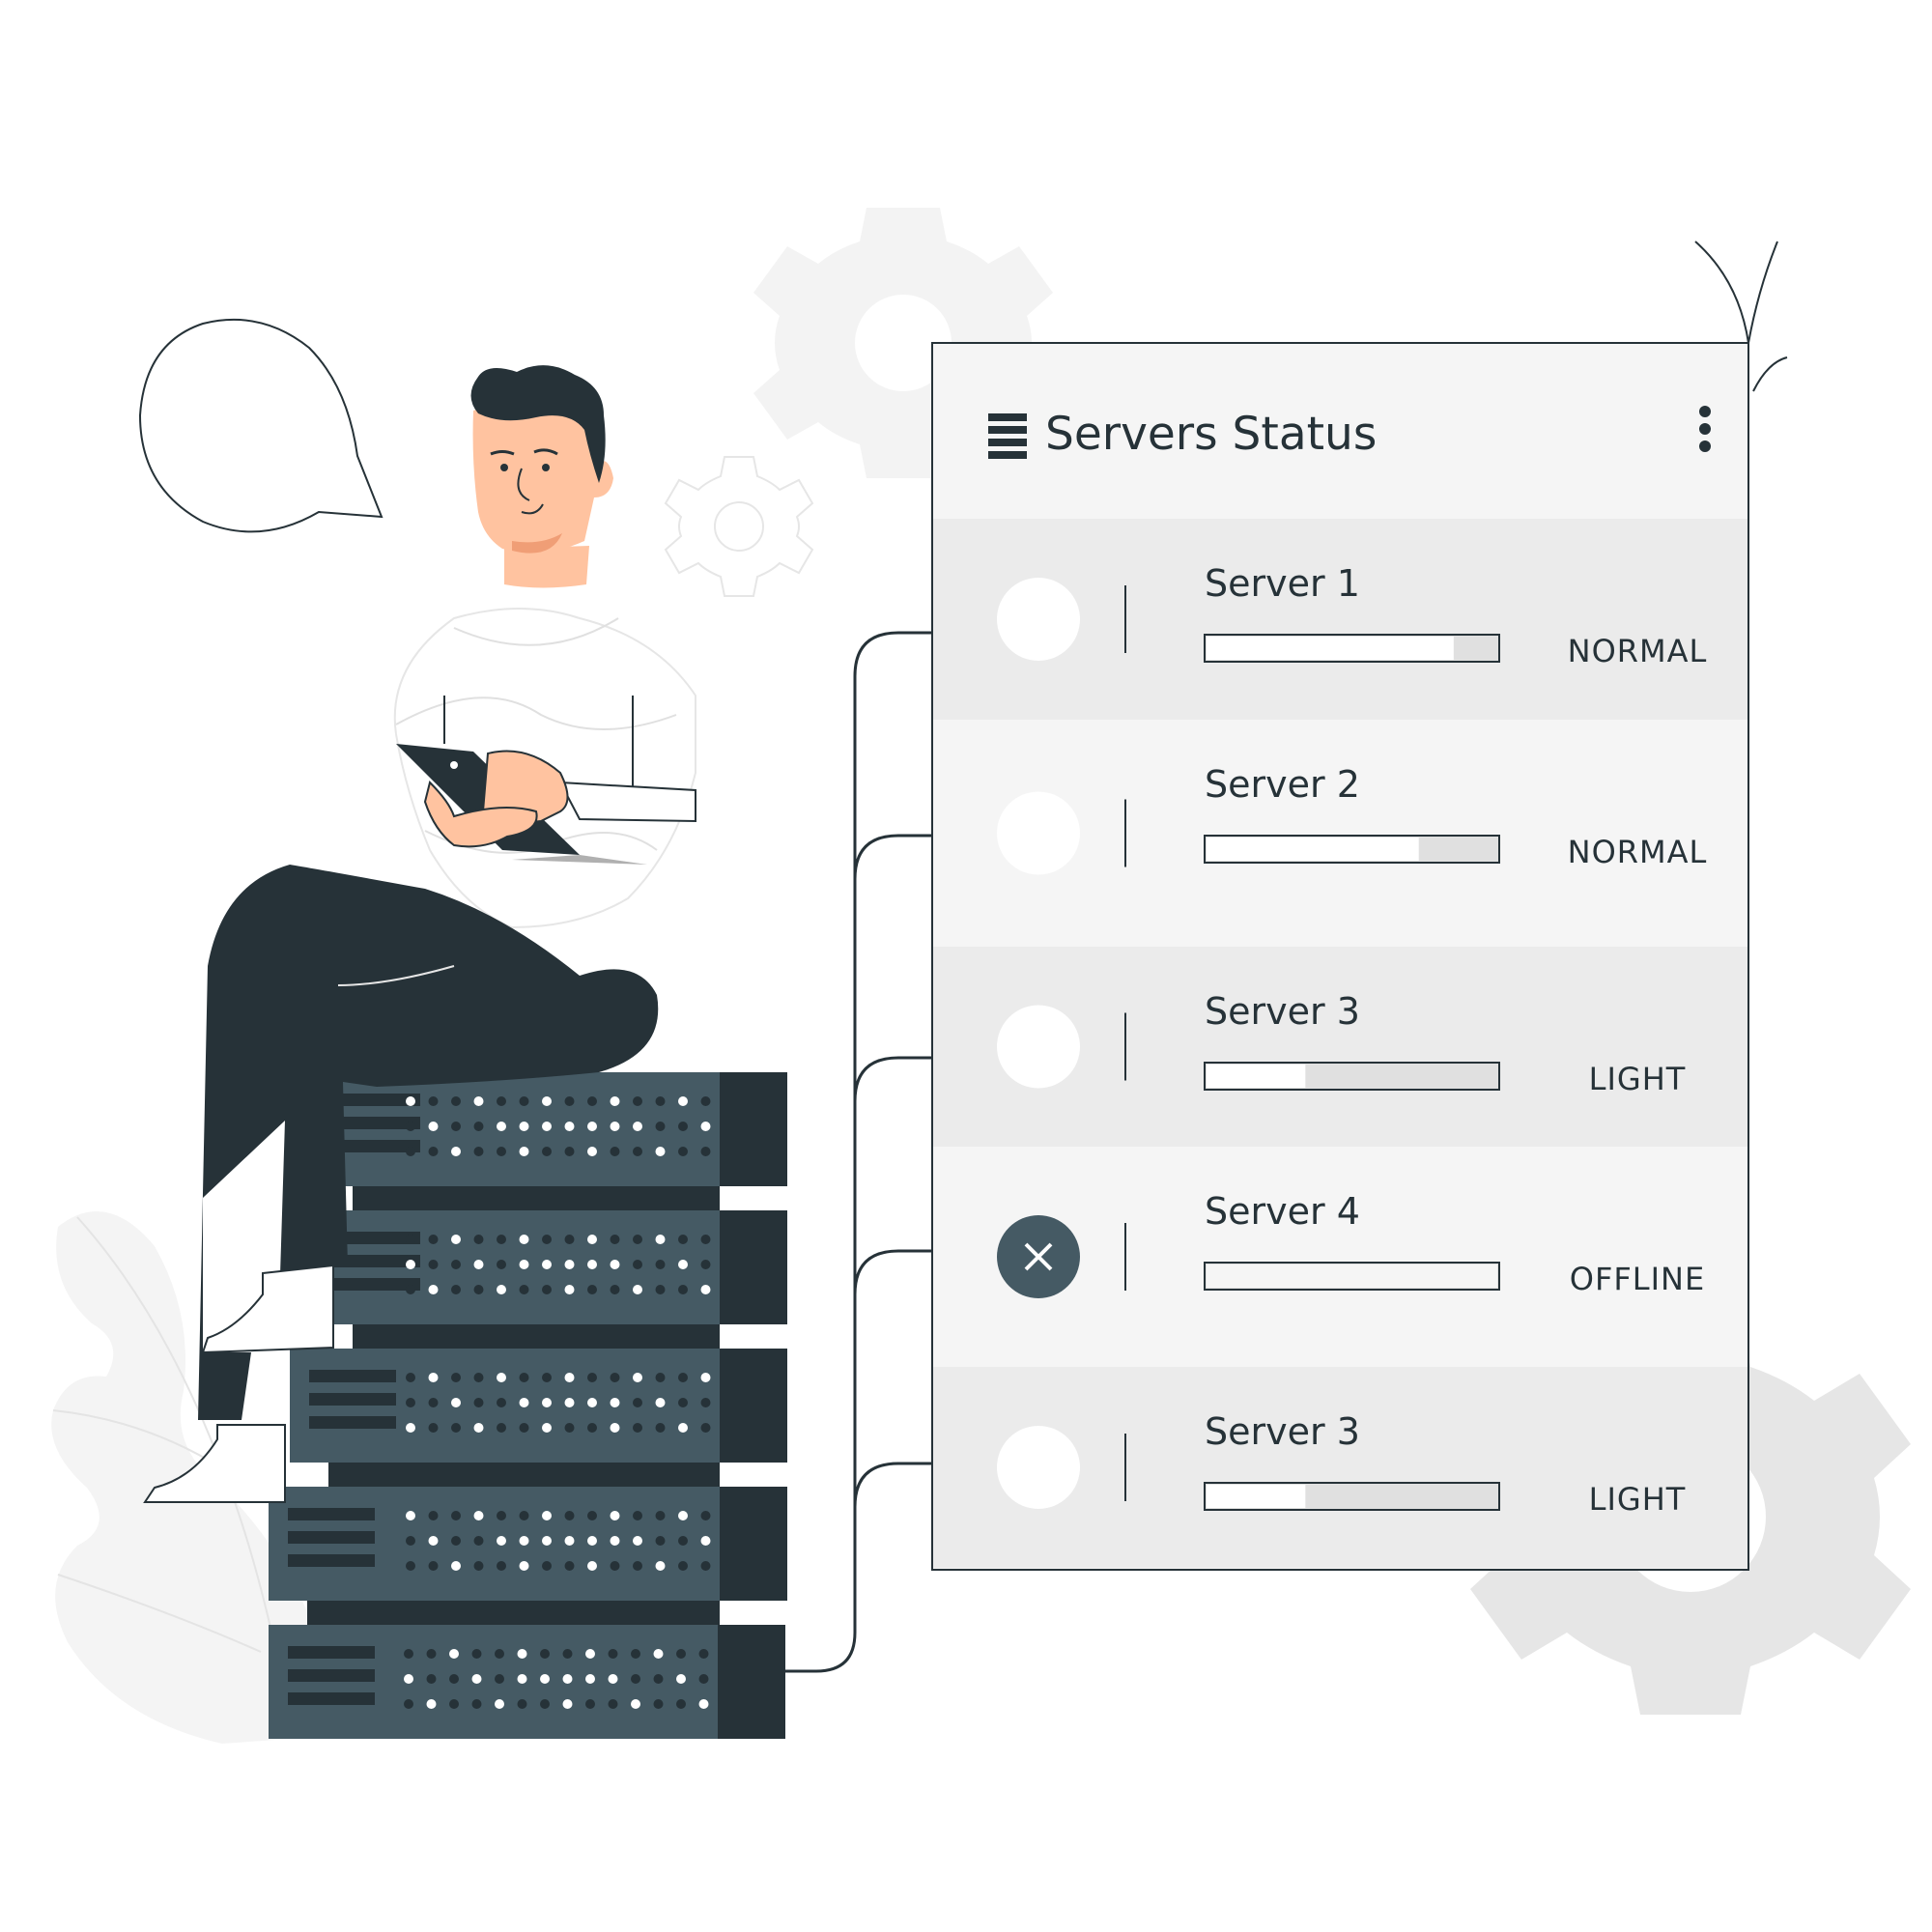  Describe the element at coordinates (739, 526) in the screenshot. I see `small-gear-icon` at that location.